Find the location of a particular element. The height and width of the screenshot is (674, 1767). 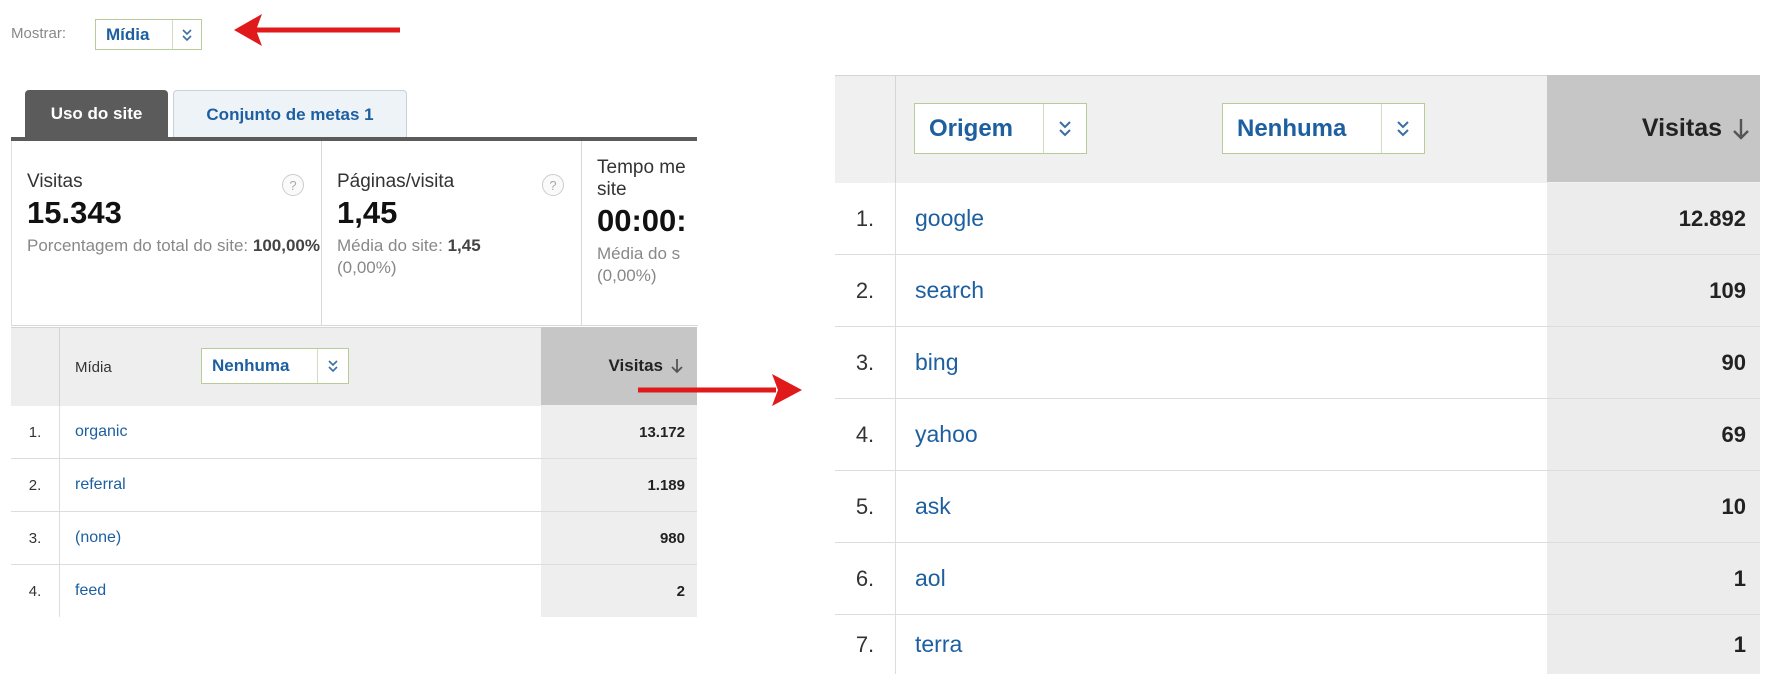

scorecard-value: 00:00: is located at coordinates (642, 220).